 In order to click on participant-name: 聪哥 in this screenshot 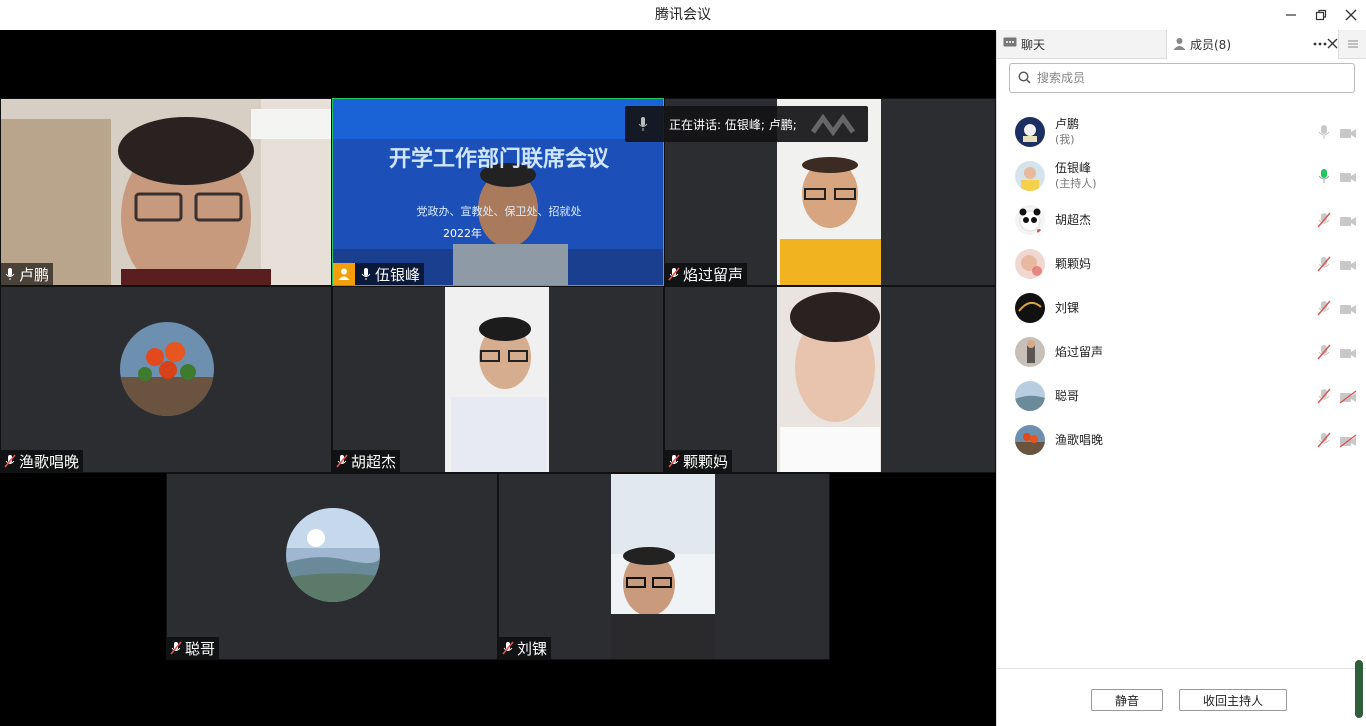, I will do `click(200, 648)`.